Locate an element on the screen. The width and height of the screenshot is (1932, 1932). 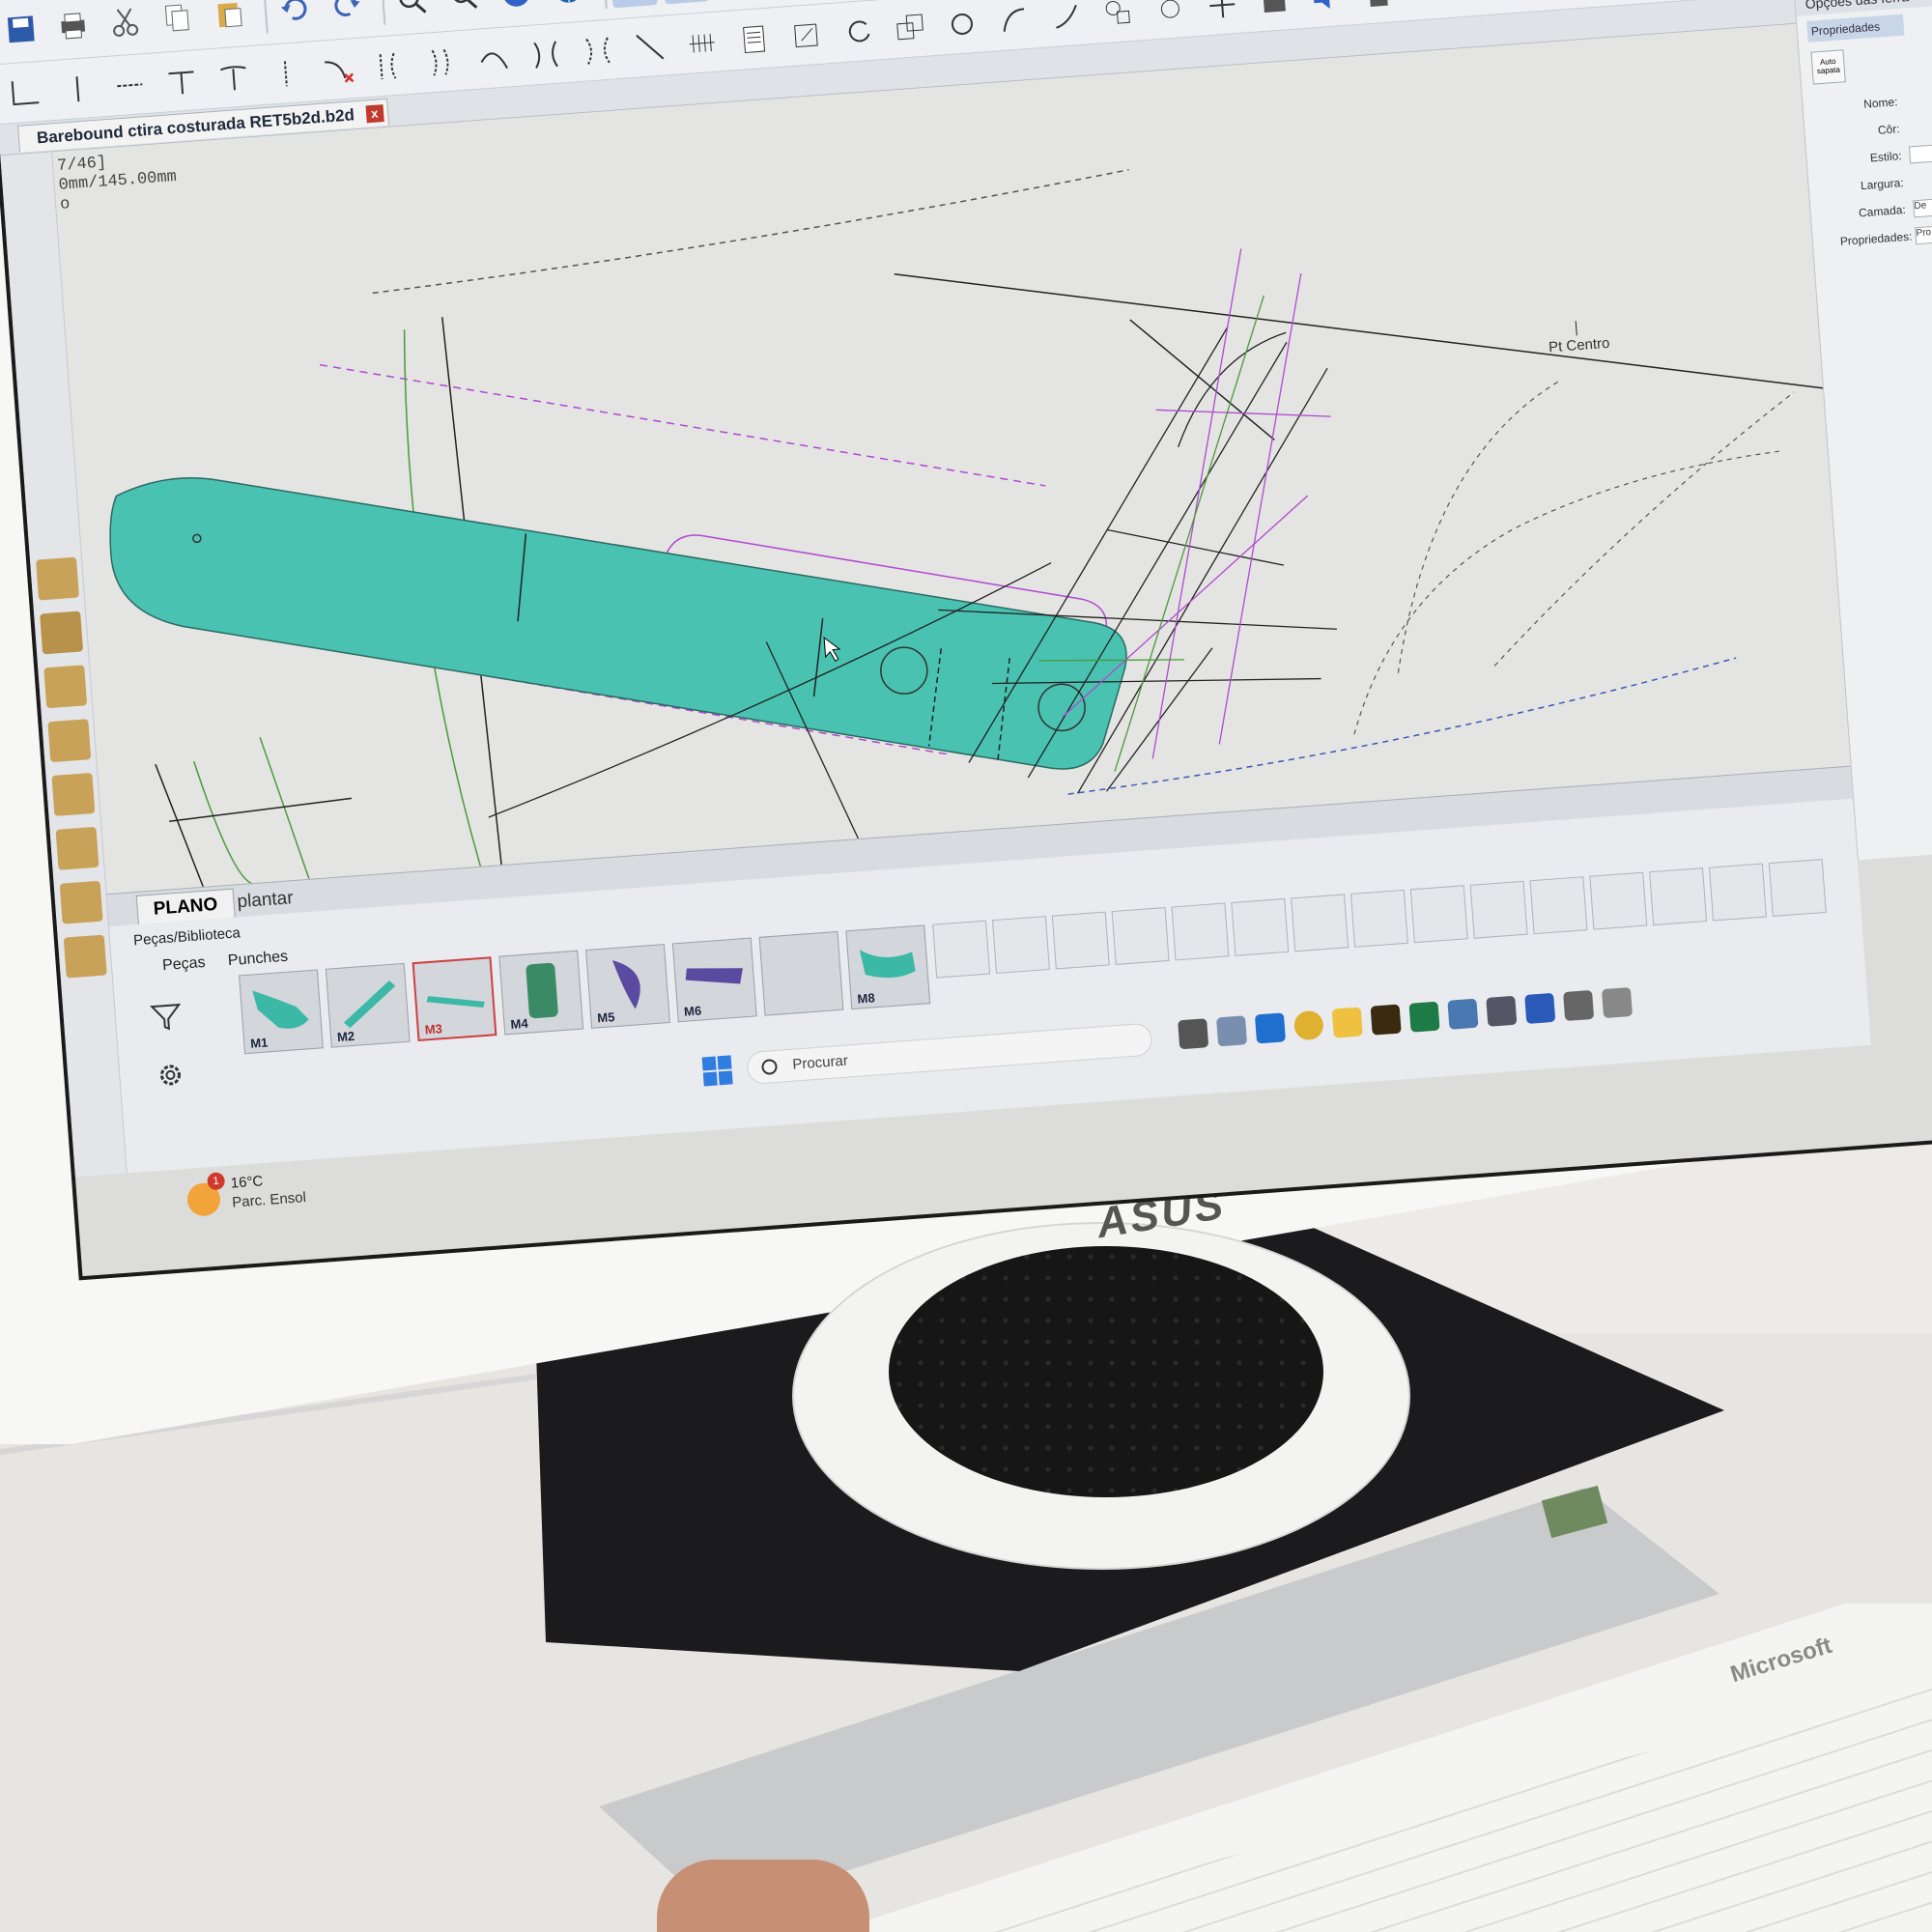
rotate-shape-icon is located at coordinates (961, 23).